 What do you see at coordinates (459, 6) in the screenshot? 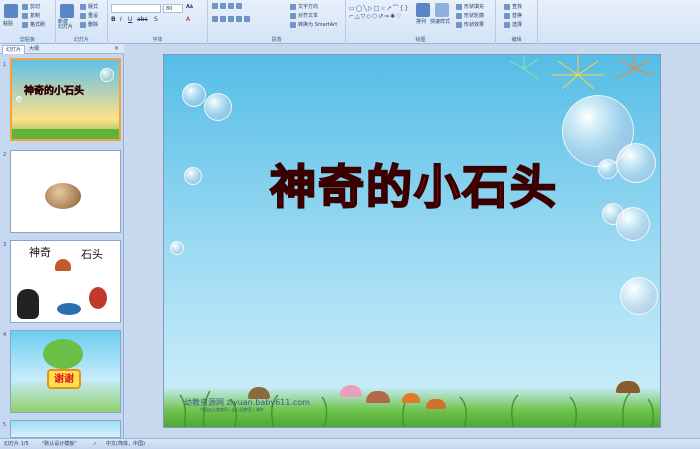
I see `paint-bucket-icon` at bounding box center [459, 6].